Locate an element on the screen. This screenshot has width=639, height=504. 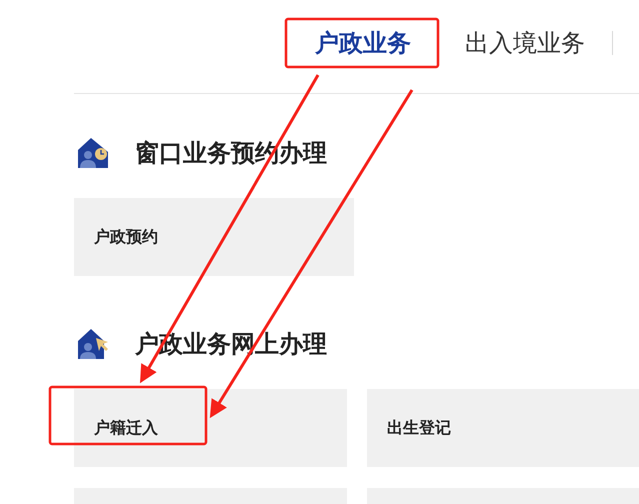
service-card: 出生登记 is located at coordinates (503, 428).